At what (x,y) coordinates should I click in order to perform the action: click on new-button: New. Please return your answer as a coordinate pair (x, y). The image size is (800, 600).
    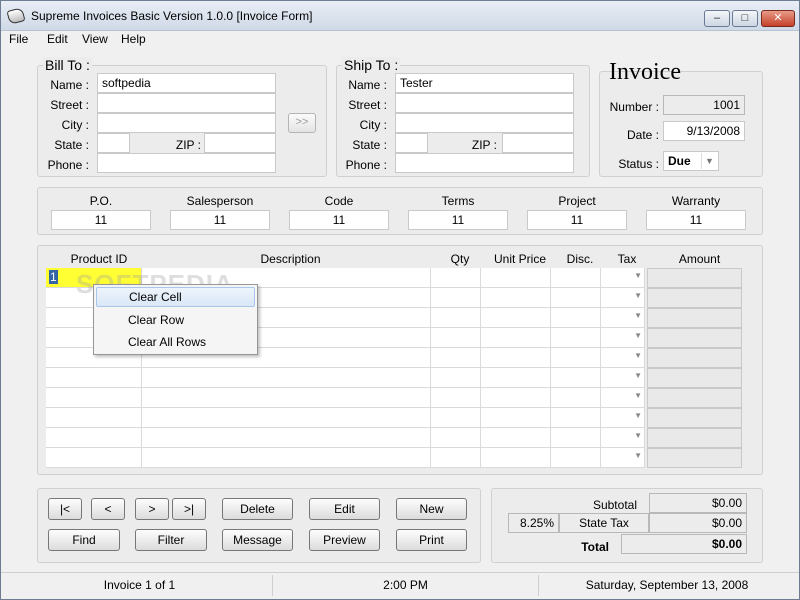
    Looking at the image, I should click on (431, 509).